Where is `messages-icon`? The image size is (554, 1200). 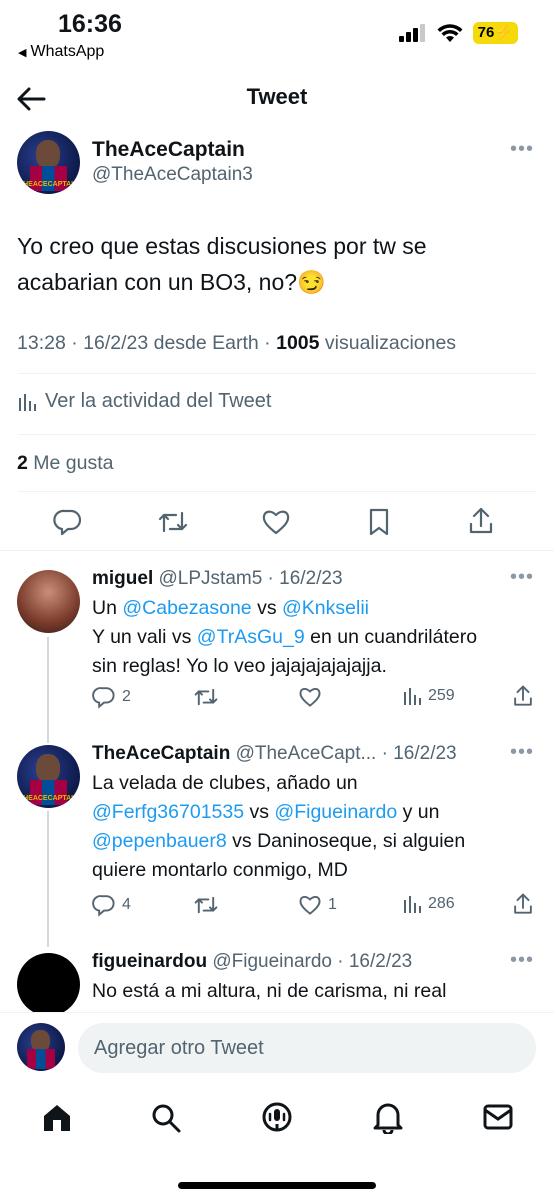 messages-icon is located at coordinates (498, 1117).